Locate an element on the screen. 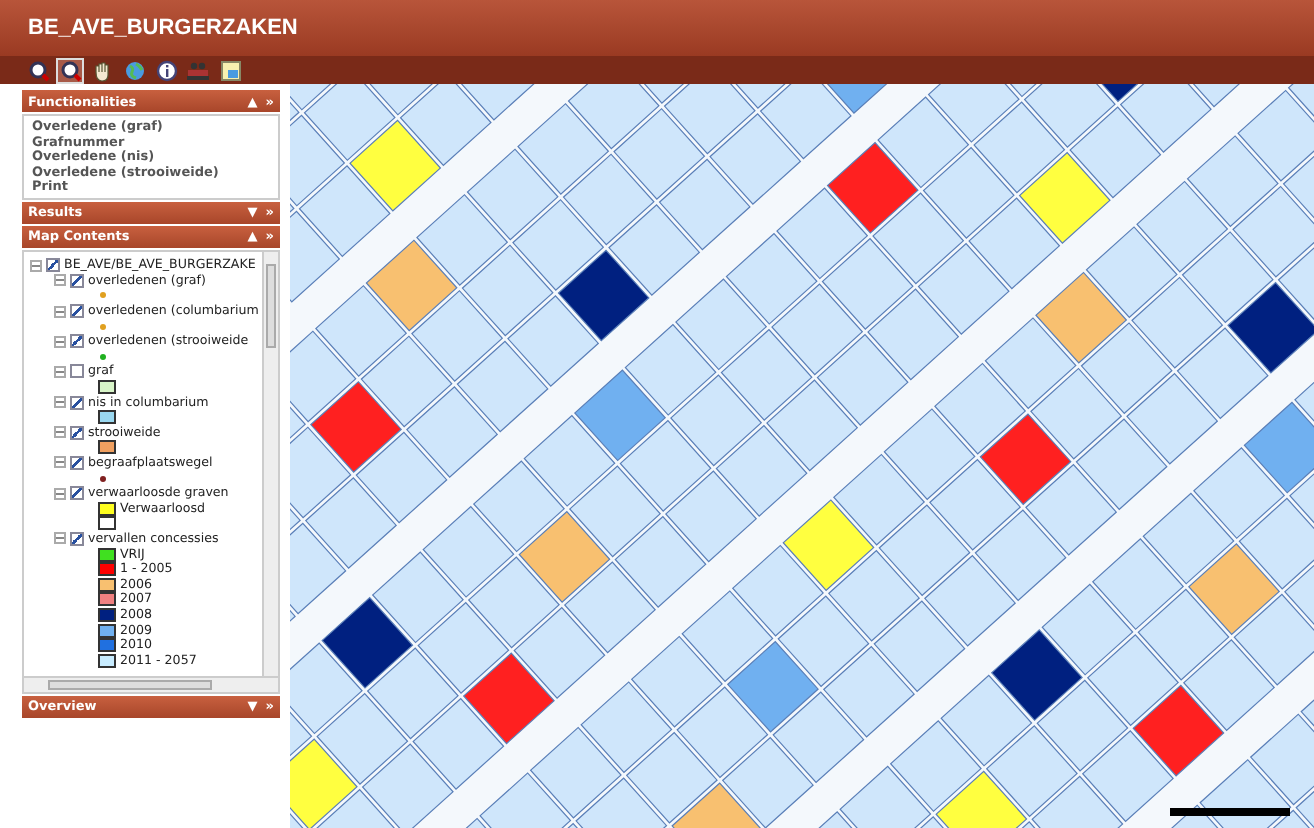  globe-icon is located at coordinates (134, 70).